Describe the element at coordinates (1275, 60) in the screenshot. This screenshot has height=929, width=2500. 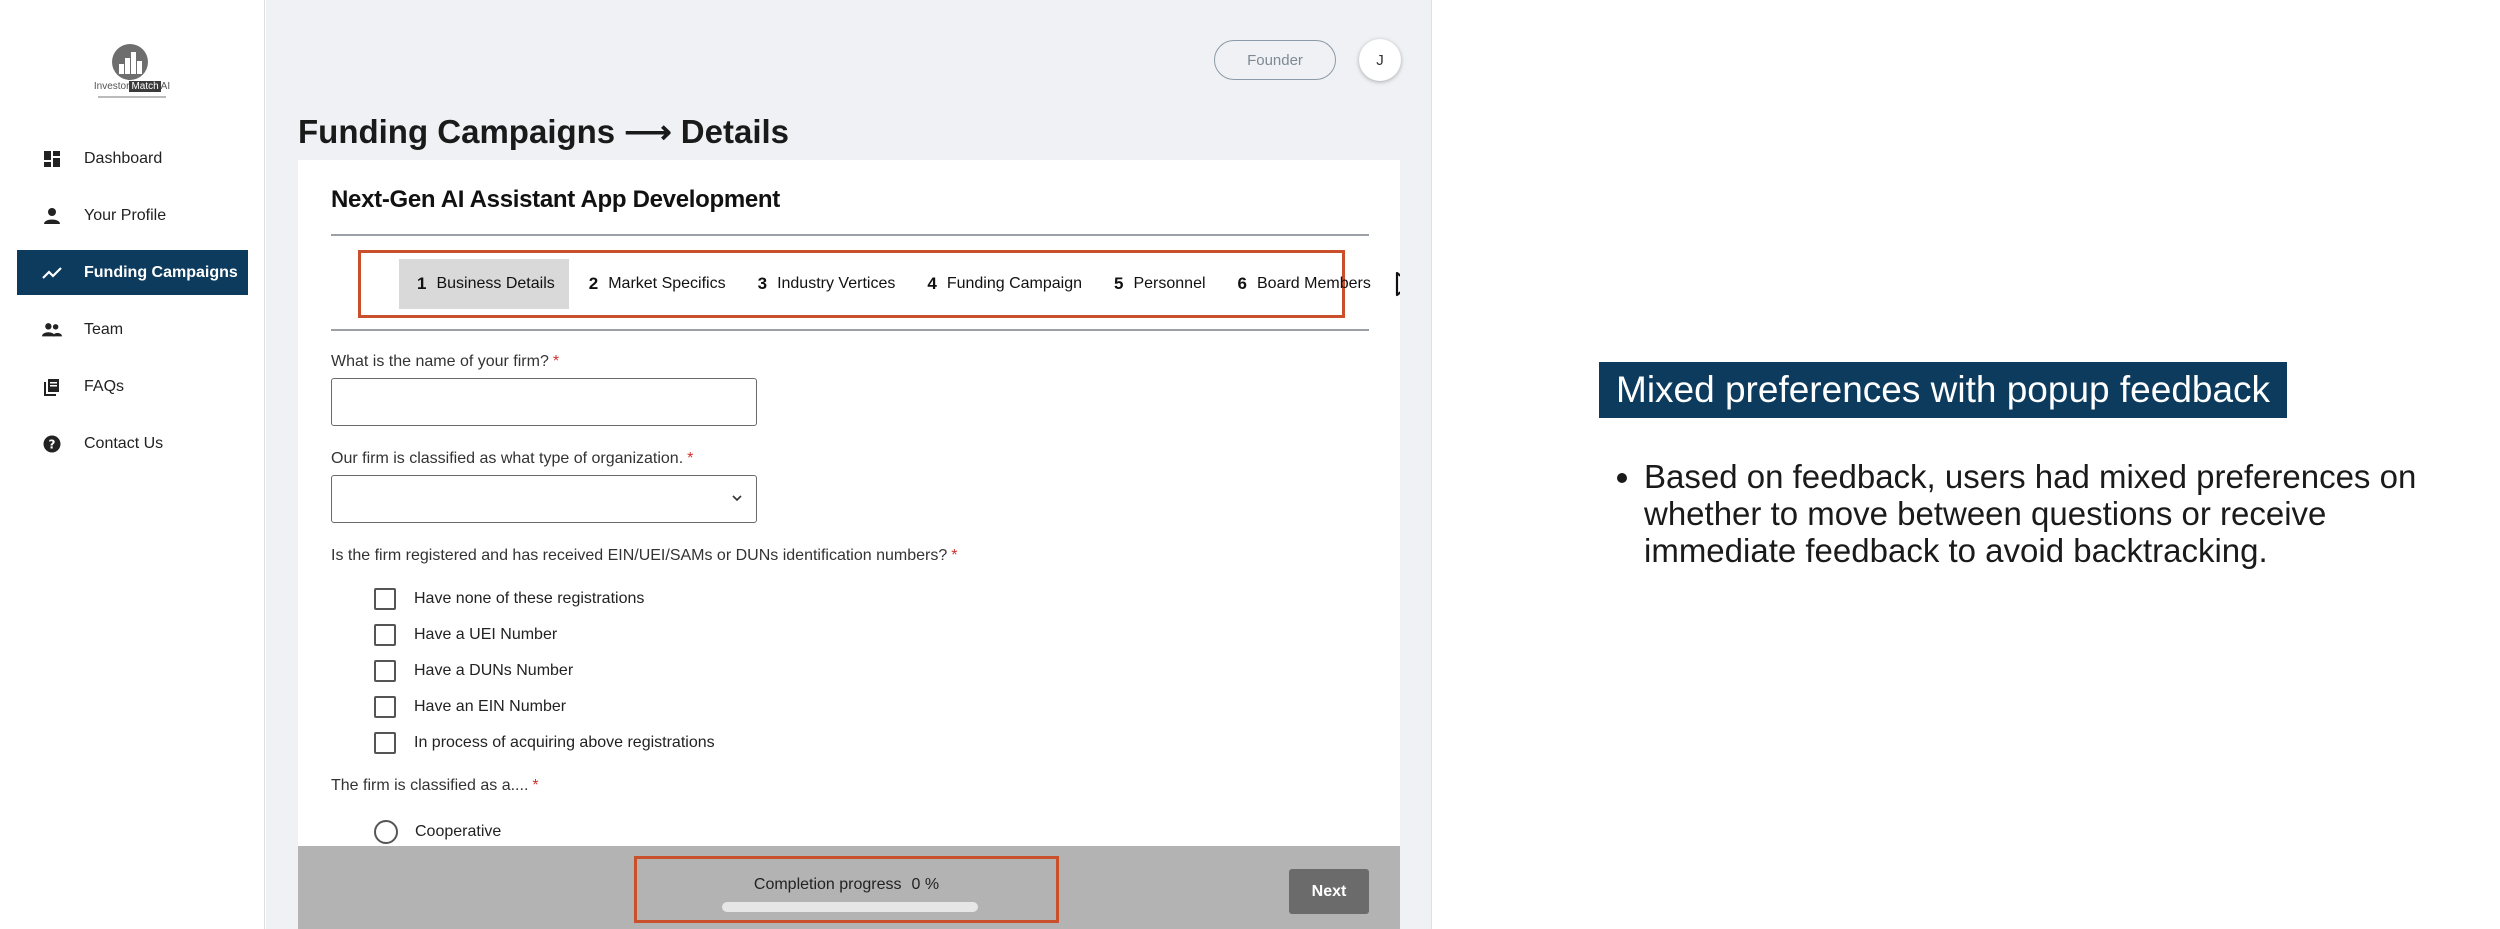
I see `founder-button: Founder` at that location.